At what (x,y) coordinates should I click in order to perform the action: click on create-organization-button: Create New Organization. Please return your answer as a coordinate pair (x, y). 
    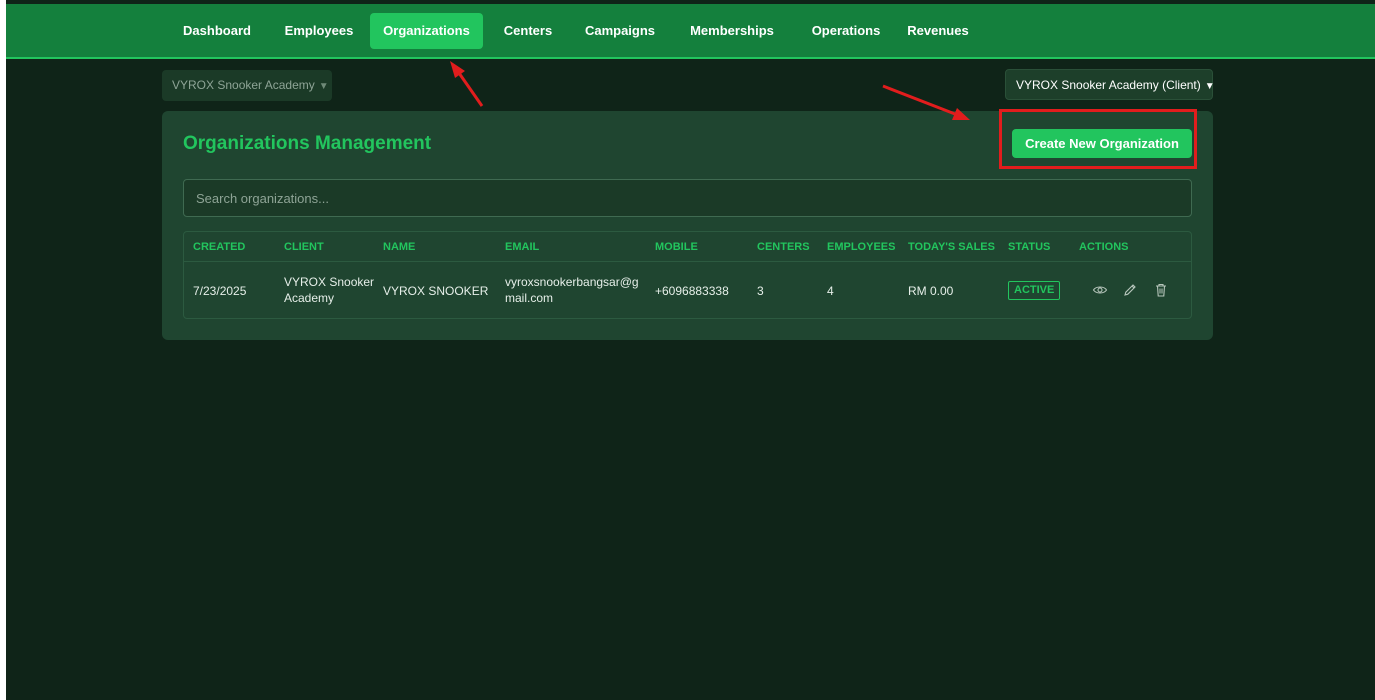
    Looking at the image, I should click on (1102, 143).